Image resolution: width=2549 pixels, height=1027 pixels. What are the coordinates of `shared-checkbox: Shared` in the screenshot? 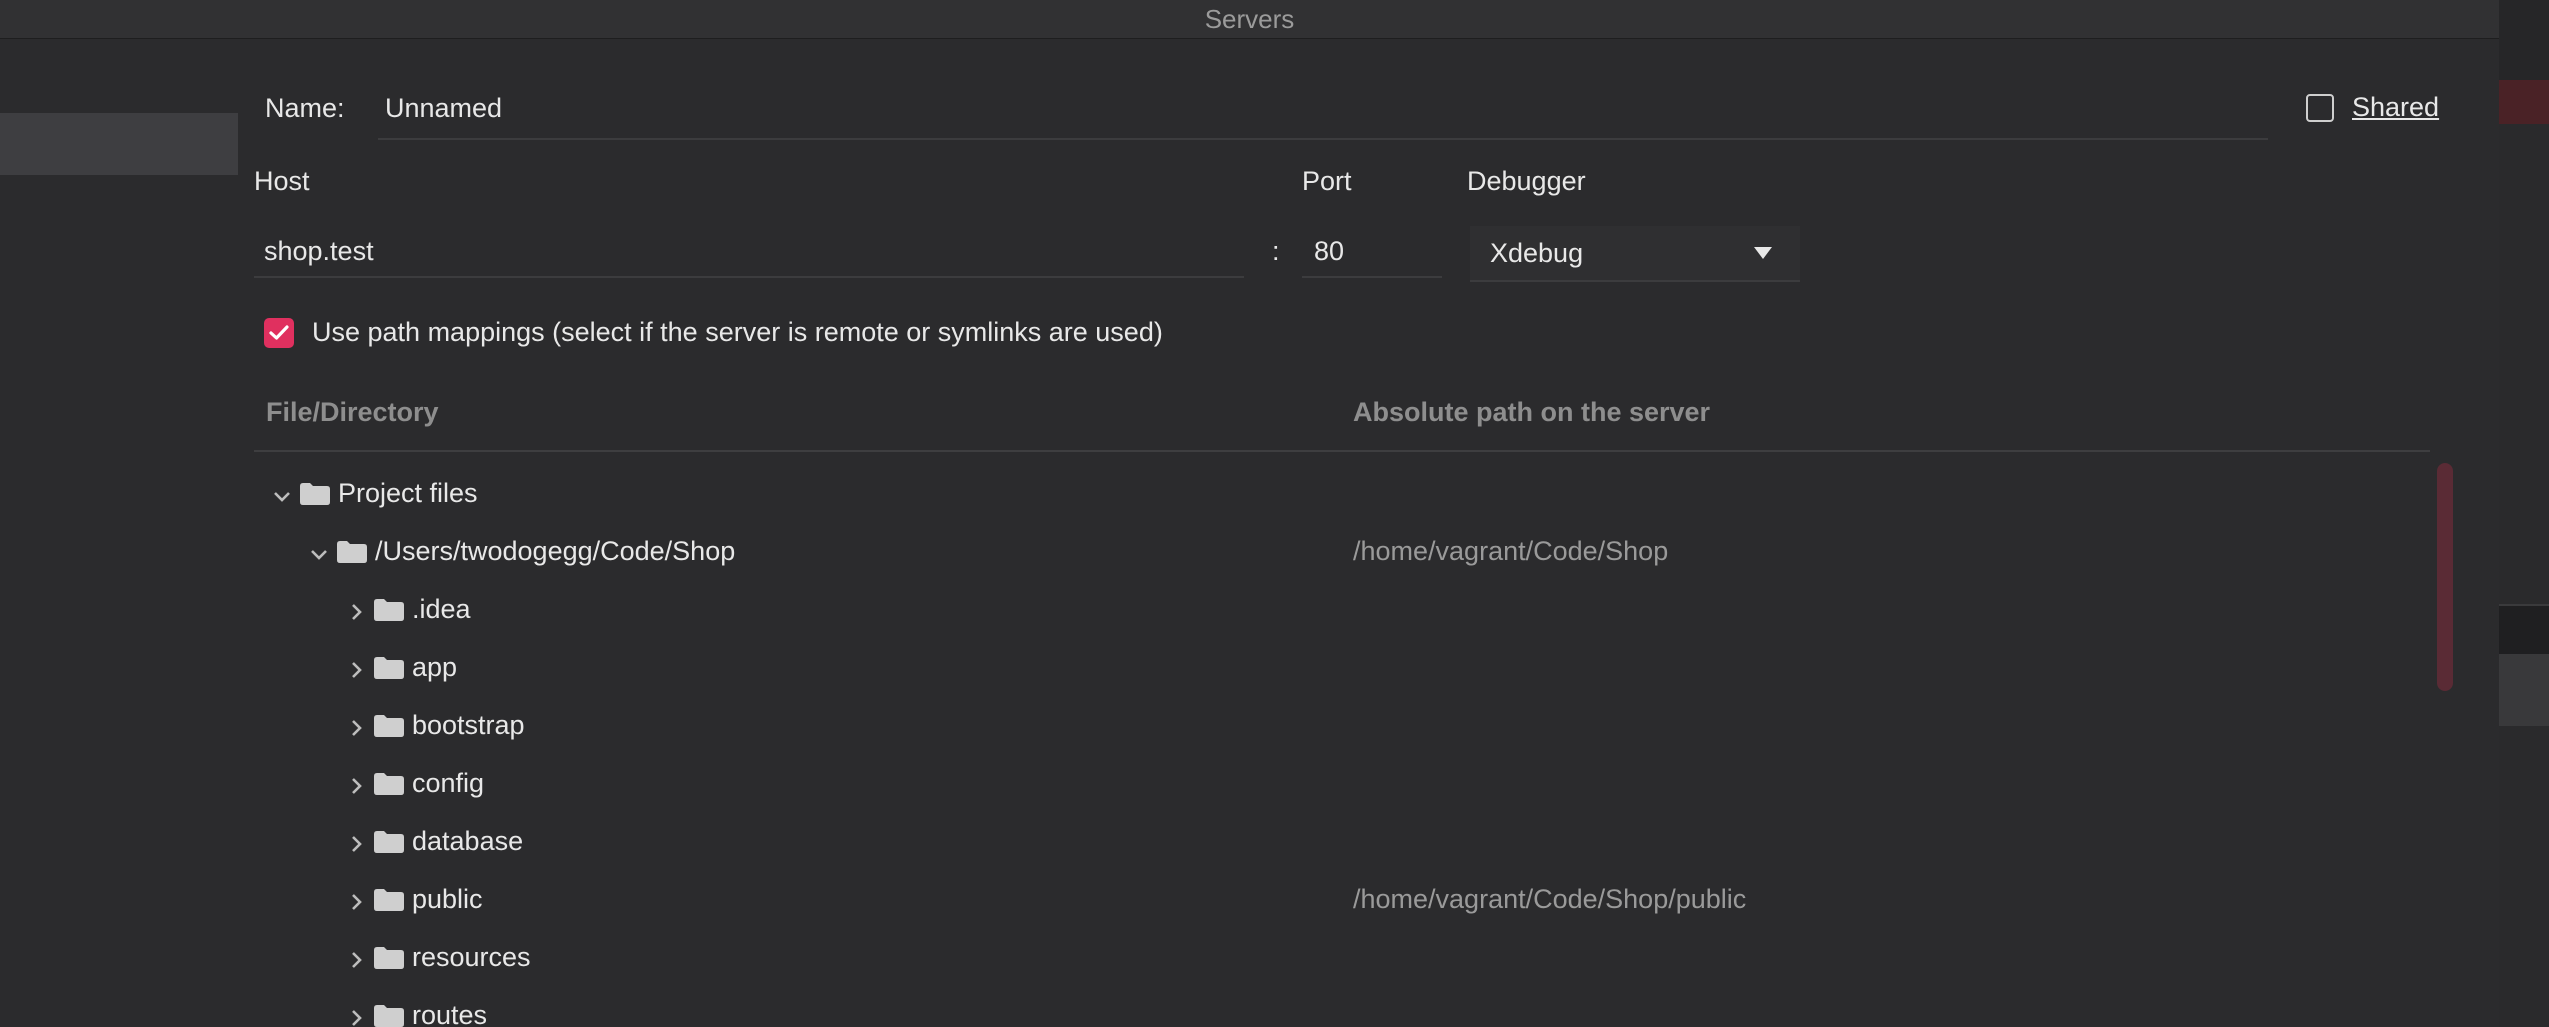 It's located at (2372, 107).